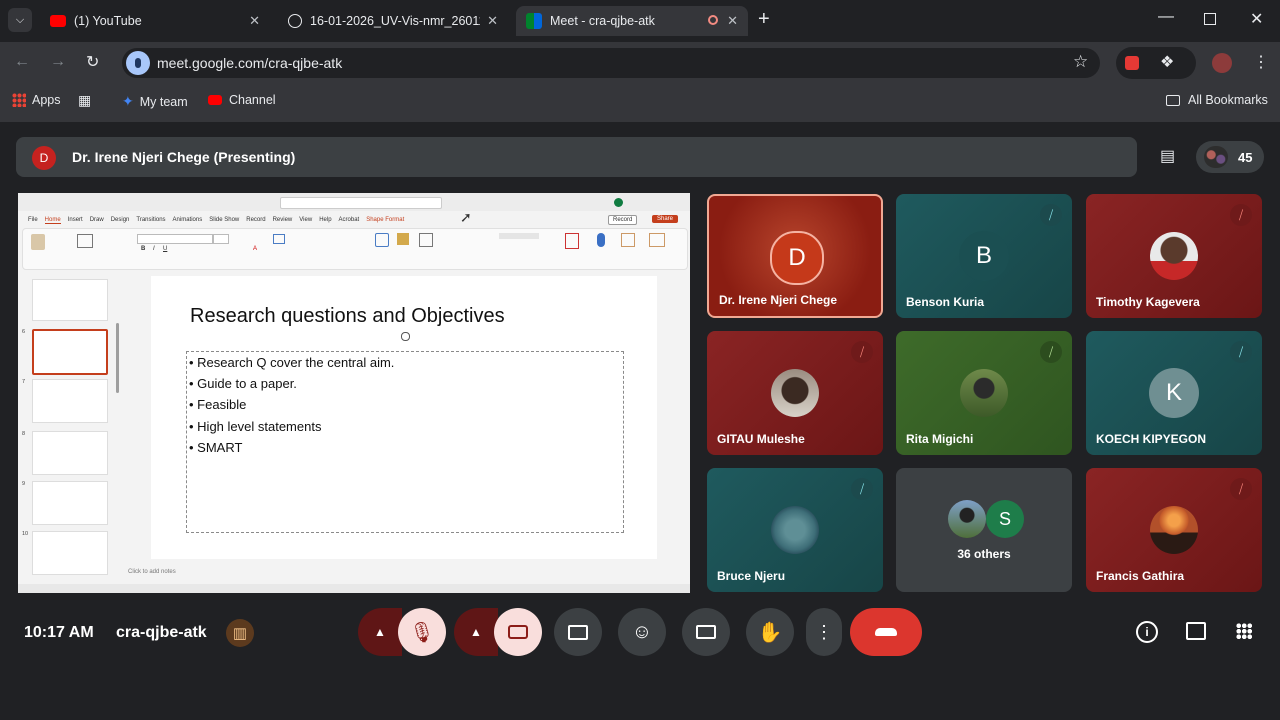 Image resolution: width=1280 pixels, height=720 pixels. I want to click on menu-icon: ⋮, so click(1261, 62).